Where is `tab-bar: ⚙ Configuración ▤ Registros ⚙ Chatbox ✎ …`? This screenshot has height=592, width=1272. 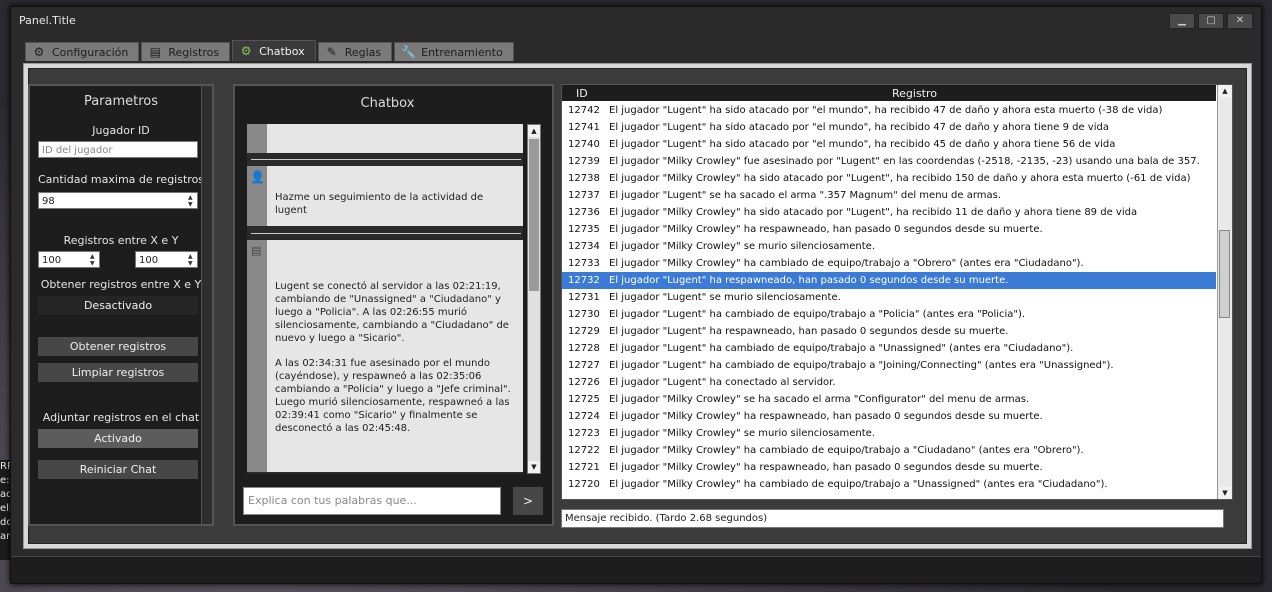 tab-bar: ⚙ Configuración ▤ Registros ⚙ Chatbox ✎ … is located at coordinates (269, 51).